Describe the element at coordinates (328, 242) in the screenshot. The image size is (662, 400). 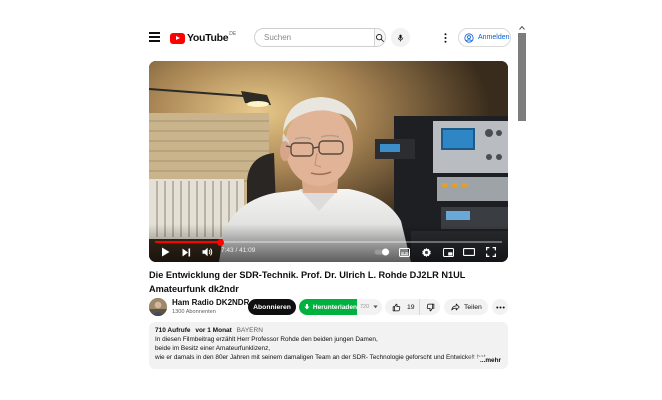
I see `progress-bar` at that location.